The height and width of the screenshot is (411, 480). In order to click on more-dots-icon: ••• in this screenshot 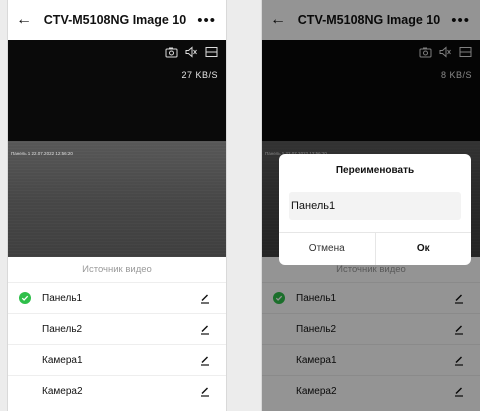, I will do `click(202, 20)`.